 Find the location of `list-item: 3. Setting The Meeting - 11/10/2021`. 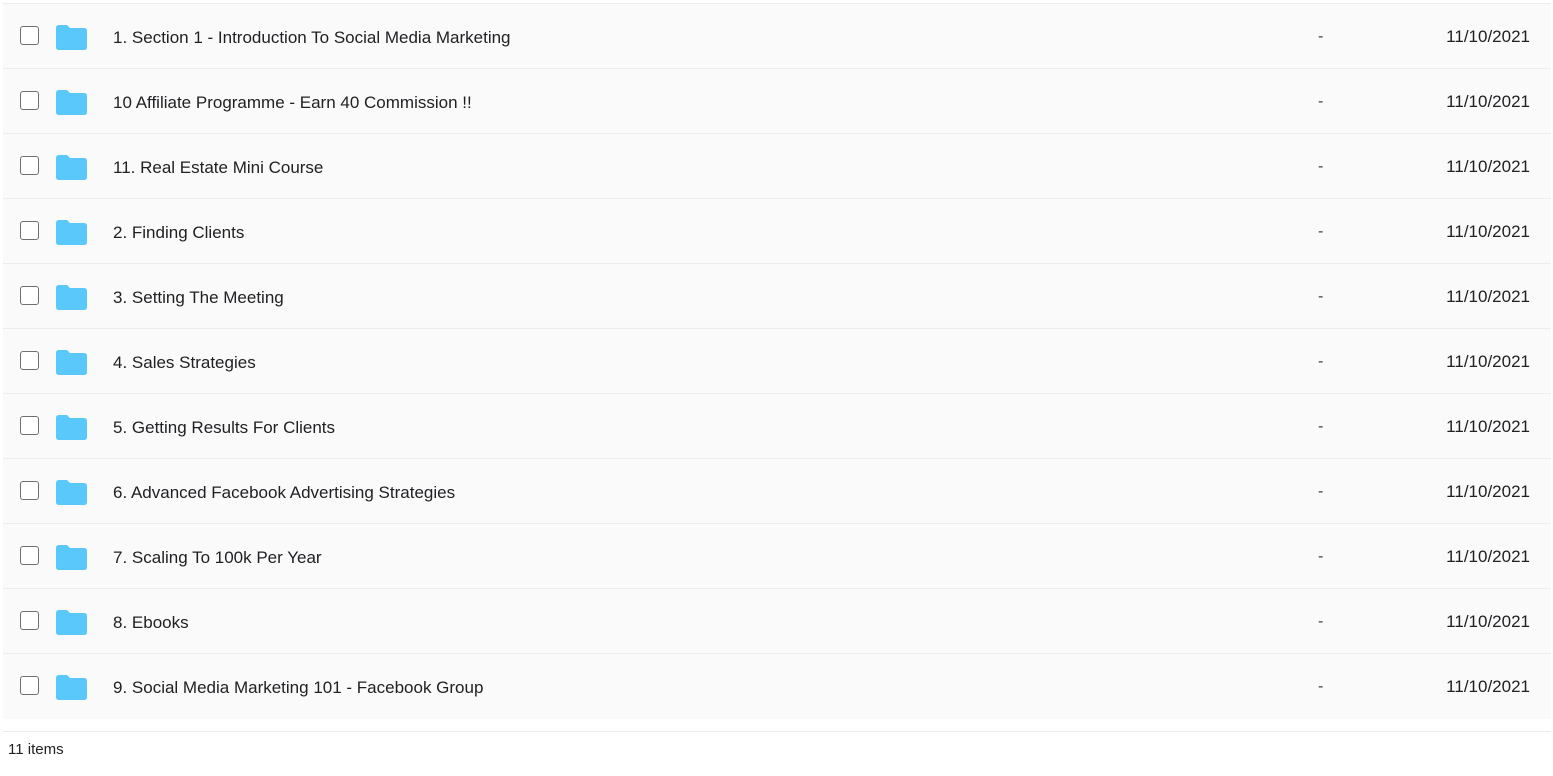

list-item: 3. Setting The Meeting - 11/10/2021 is located at coordinates (777, 296).